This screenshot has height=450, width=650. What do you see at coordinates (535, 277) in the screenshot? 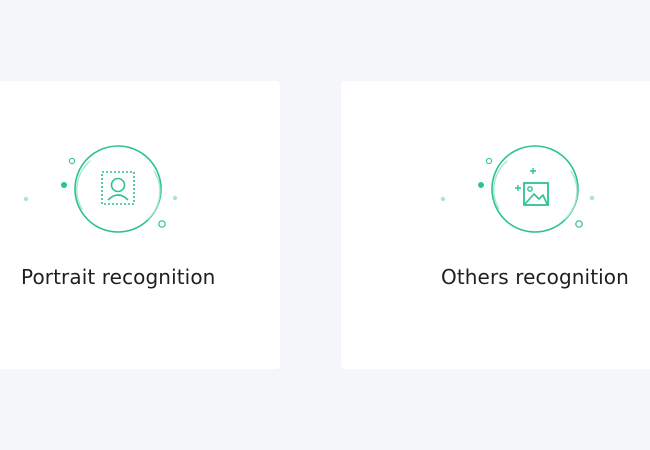
I see `others-recognition-title: Others recognition` at bounding box center [535, 277].